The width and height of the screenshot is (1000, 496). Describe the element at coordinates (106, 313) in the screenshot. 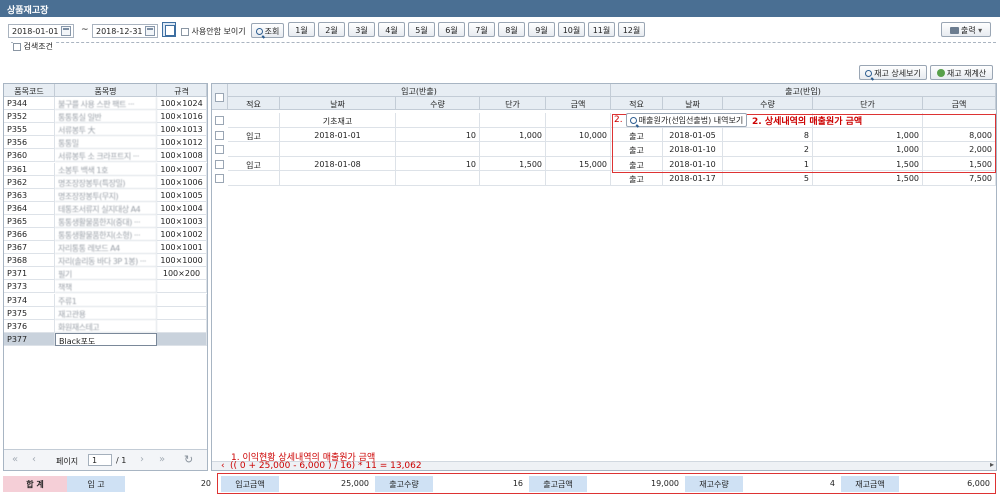

I see `product-name-cell: 재고관용` at that location.